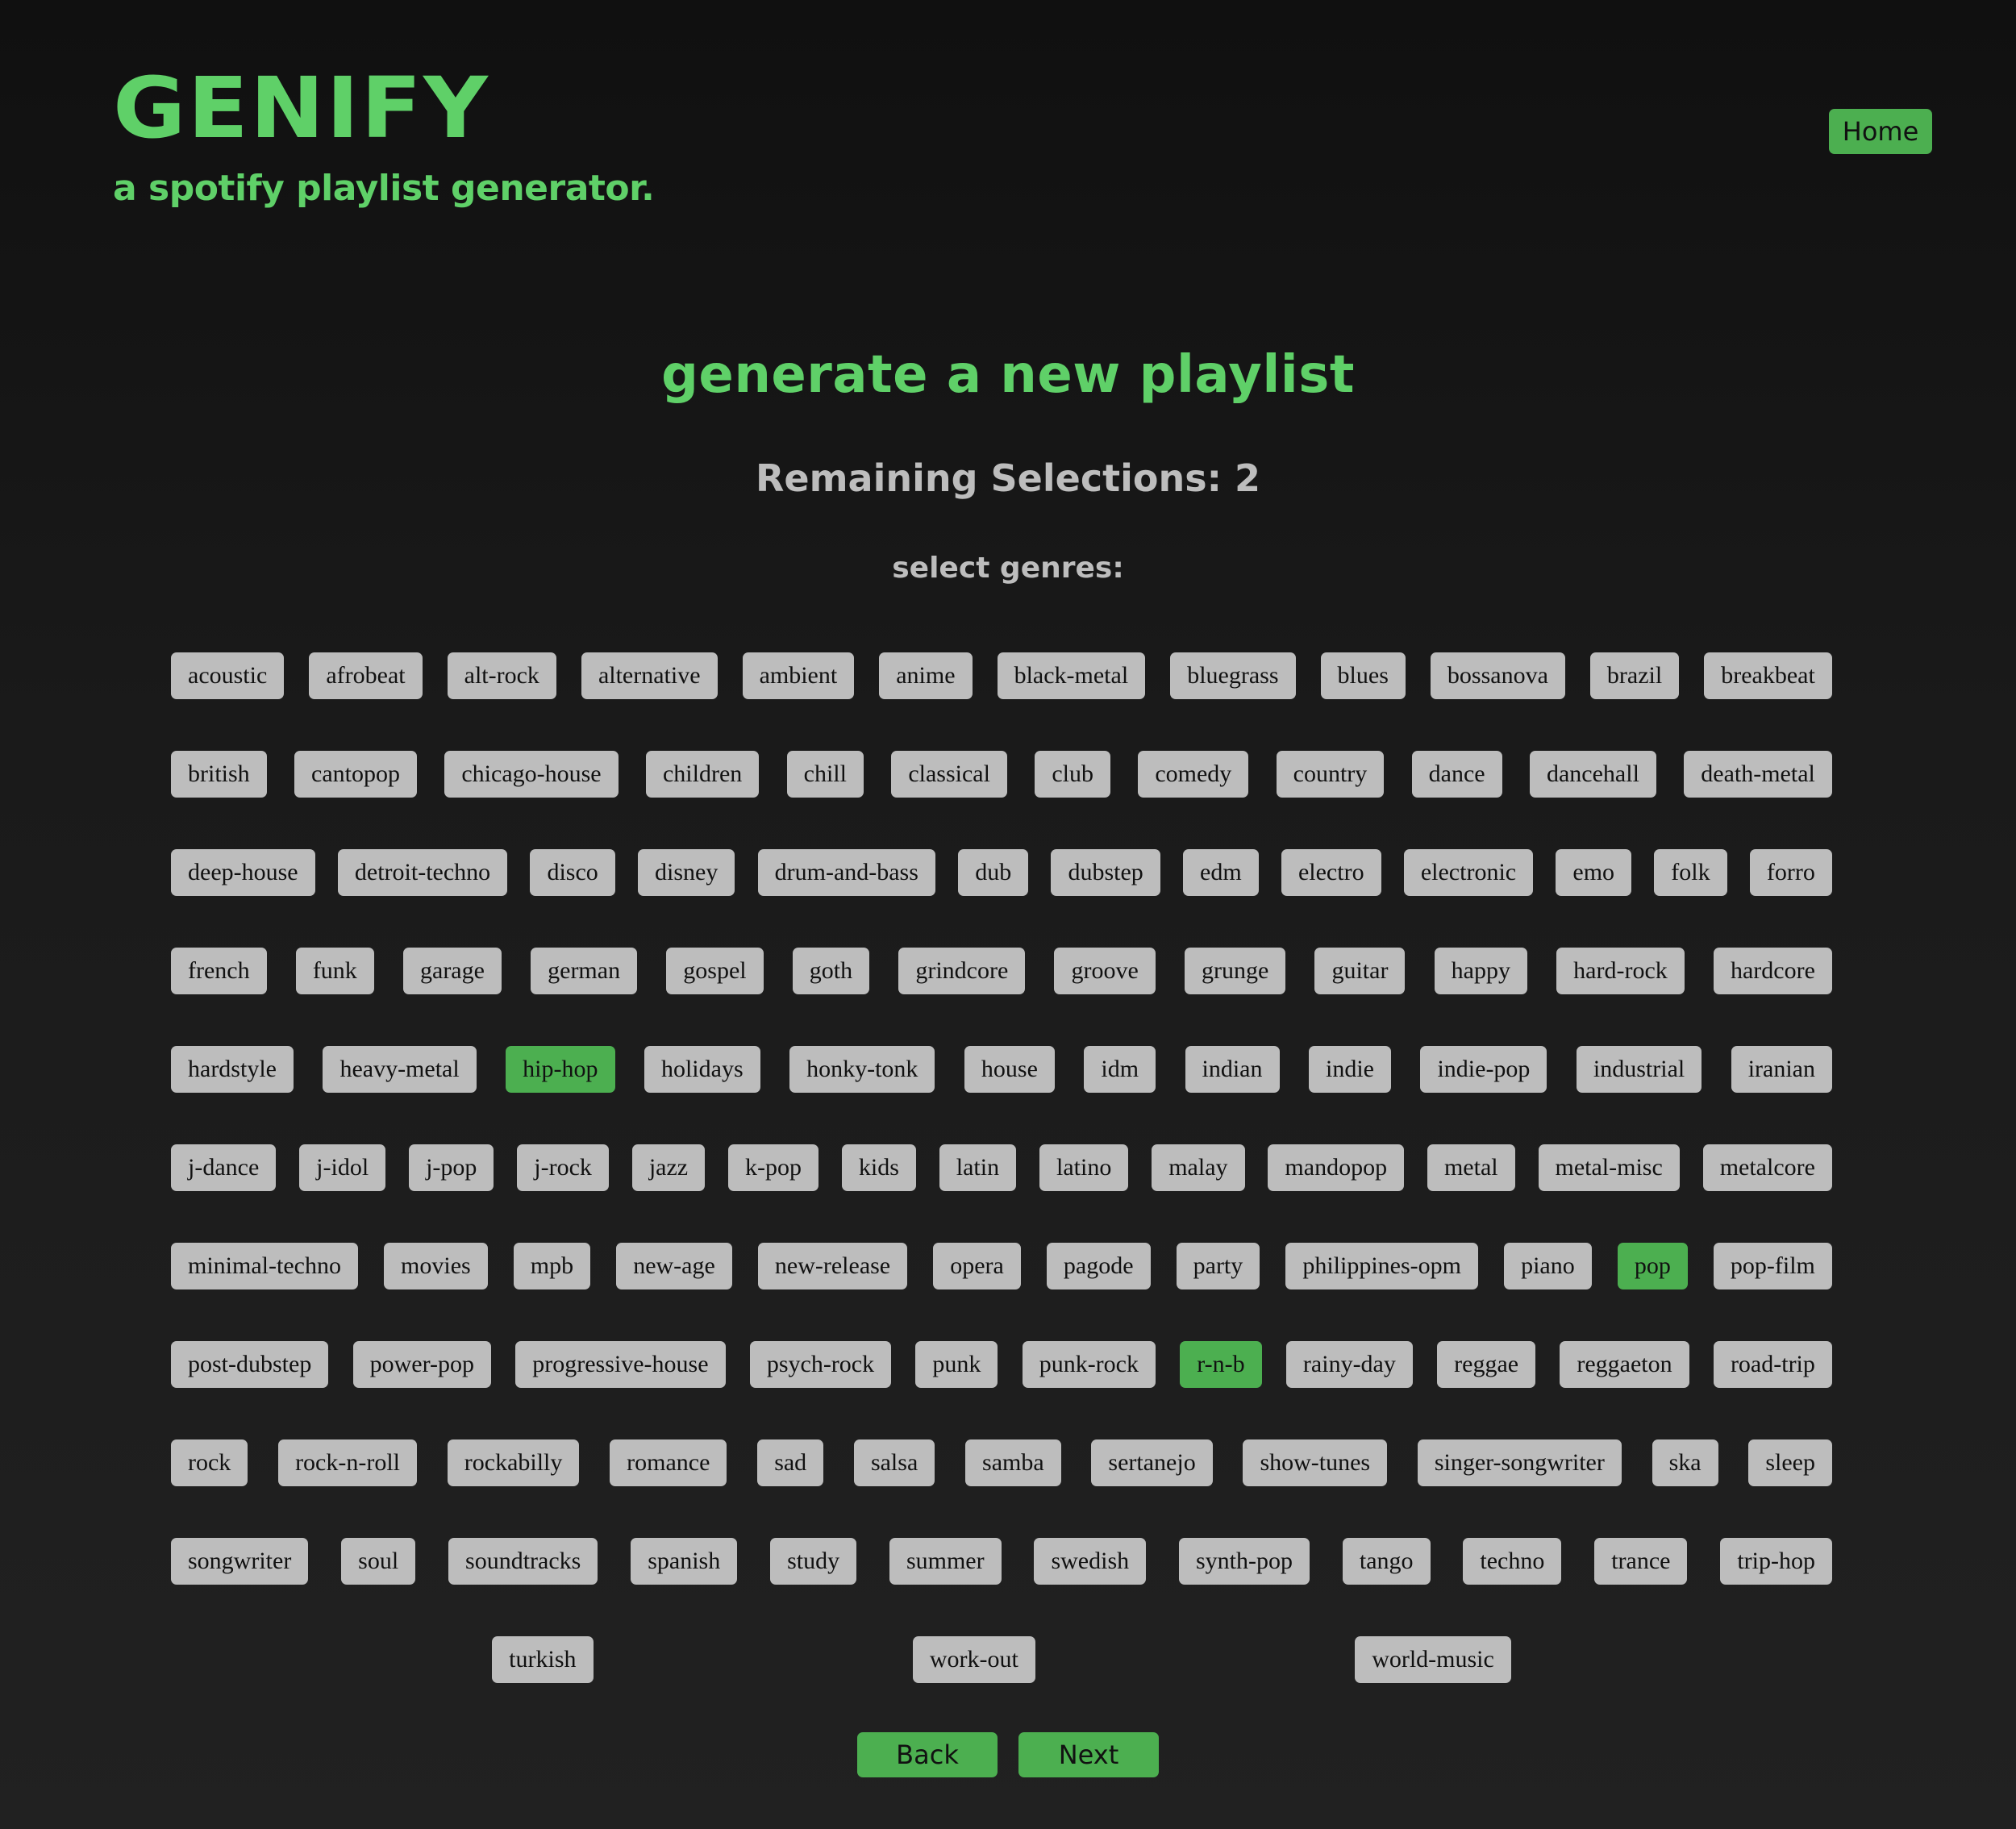 This screenshot has width=2016, height=1829. What do you see at coordinates (1609, 1167) in the screenshot?
I see `genre-chip-metal-misc: metal-misc` at bounding box center [1609, 1167].